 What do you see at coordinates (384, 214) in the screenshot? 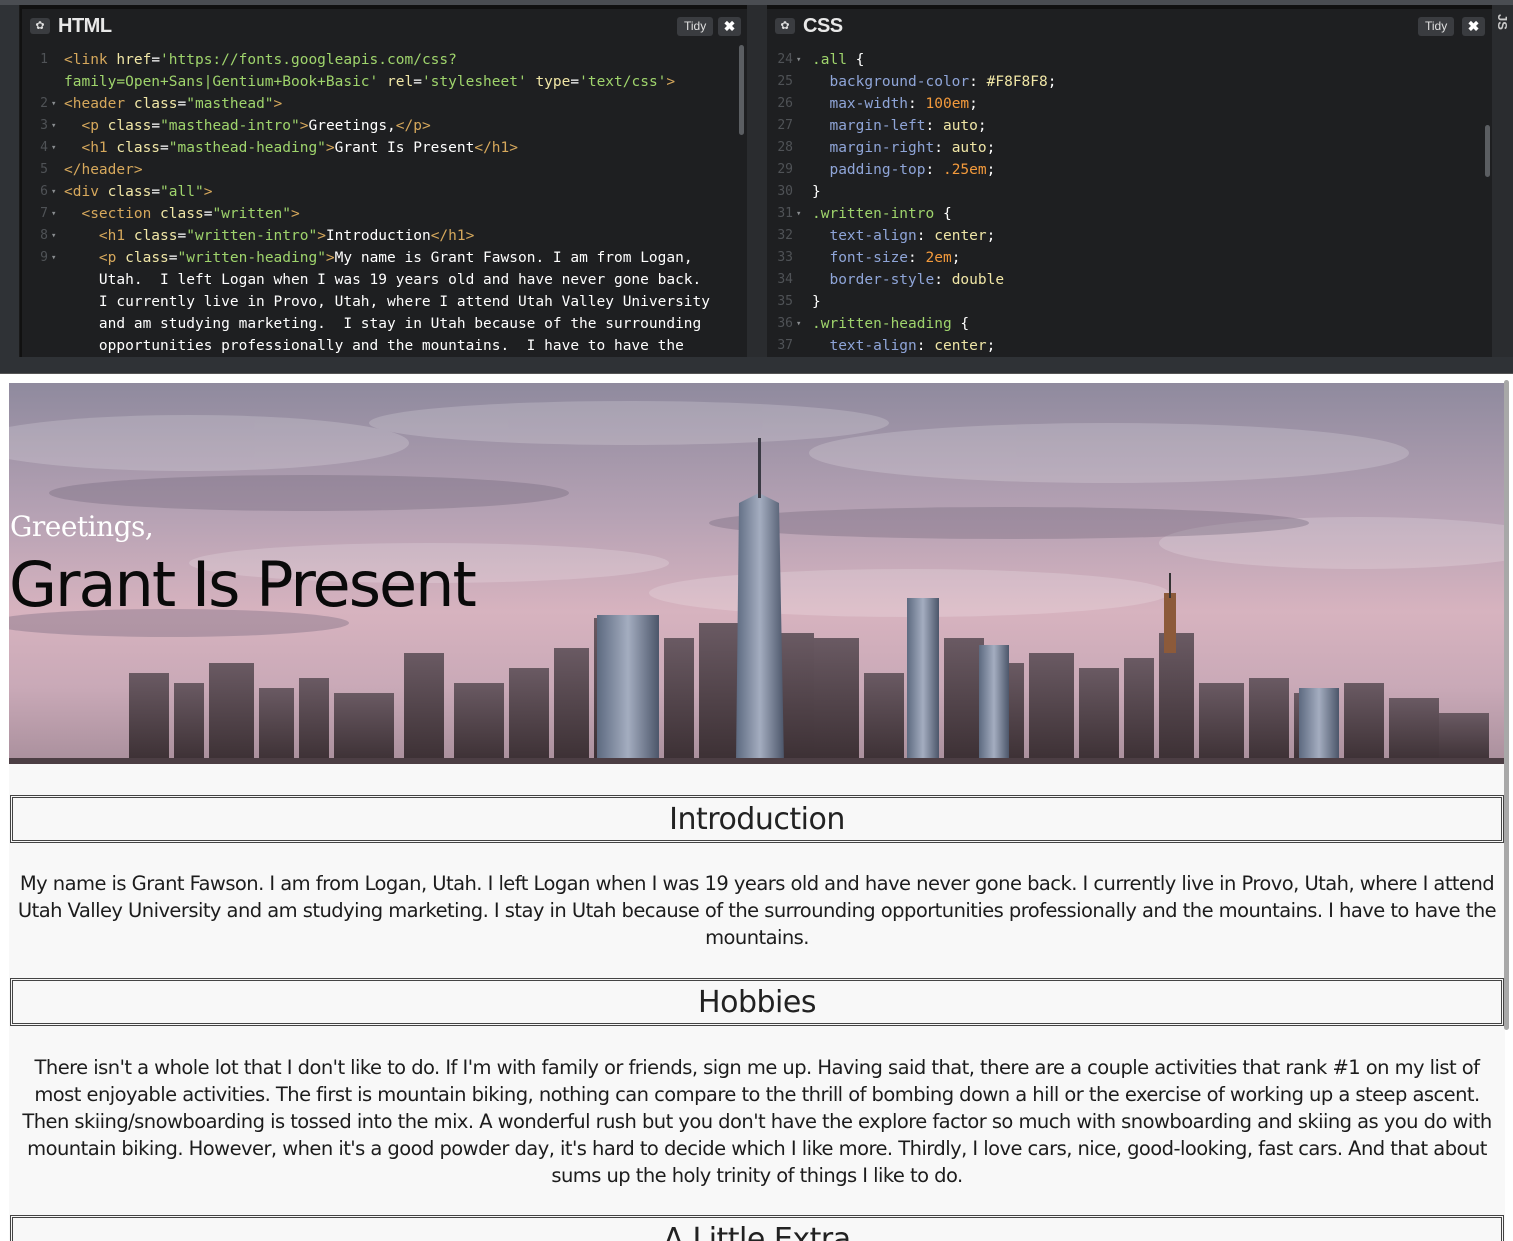
I see `html-code-line: 7 ▾ <section class="written">` at bounding box center [384, 214].